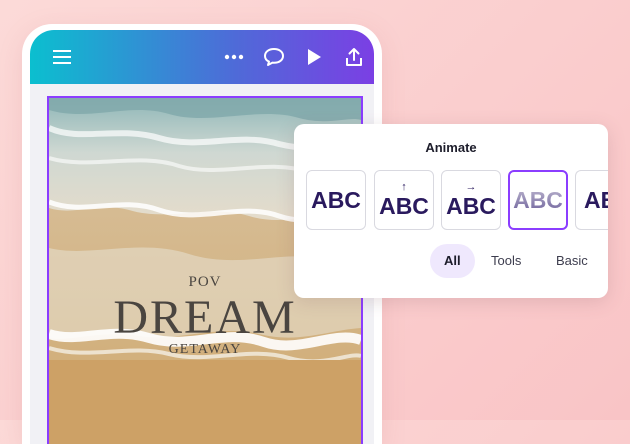 This screenshot has height=444, width=630. I want to click on panel-title: Animate, so click(451, 147).